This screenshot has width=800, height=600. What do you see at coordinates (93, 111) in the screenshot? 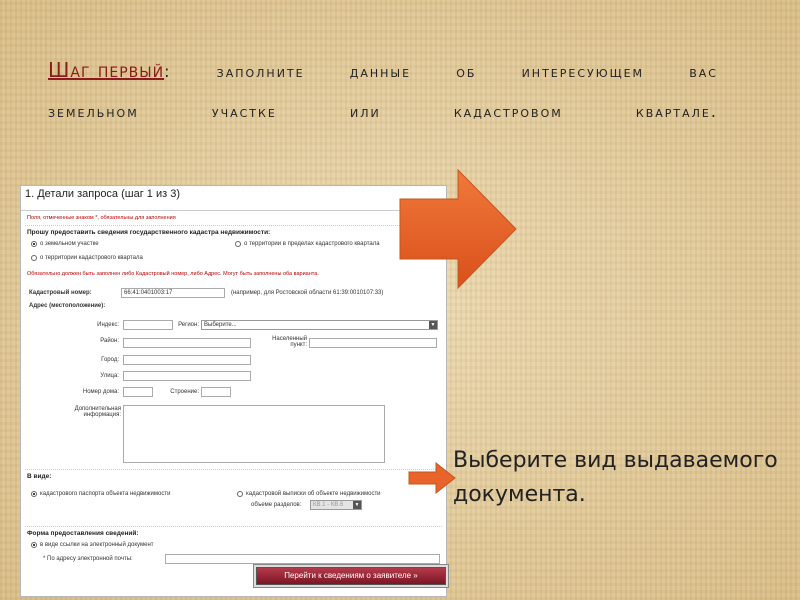
I see `title-word: земельном` at bounding box center [93, 111].